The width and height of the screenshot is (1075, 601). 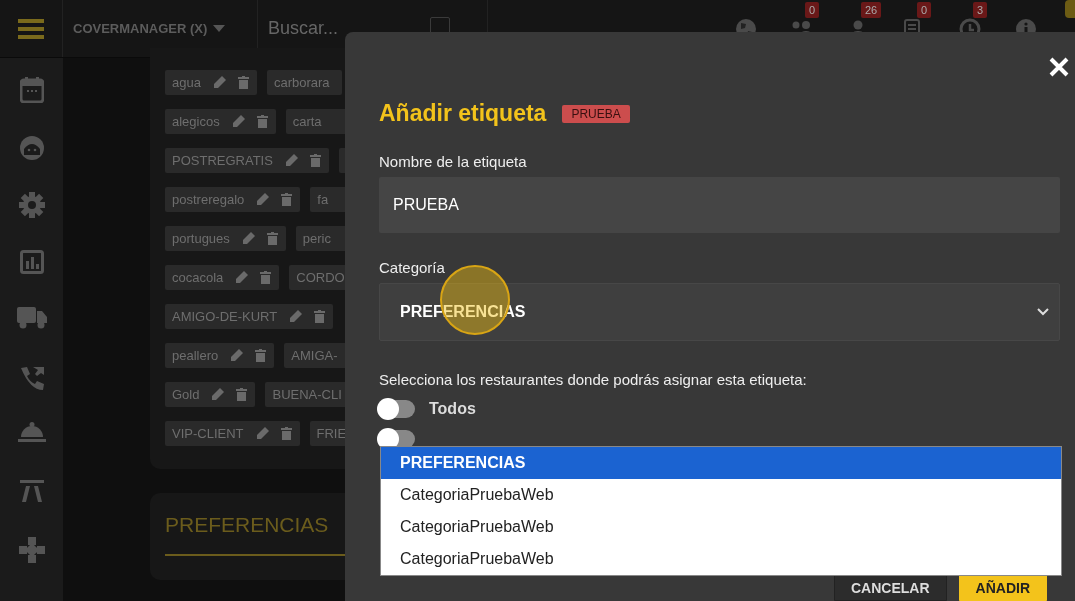 What do you see at coordinates (31, 147) in the screenshot?
I see `face-icon` at bounding box center [31, 147].